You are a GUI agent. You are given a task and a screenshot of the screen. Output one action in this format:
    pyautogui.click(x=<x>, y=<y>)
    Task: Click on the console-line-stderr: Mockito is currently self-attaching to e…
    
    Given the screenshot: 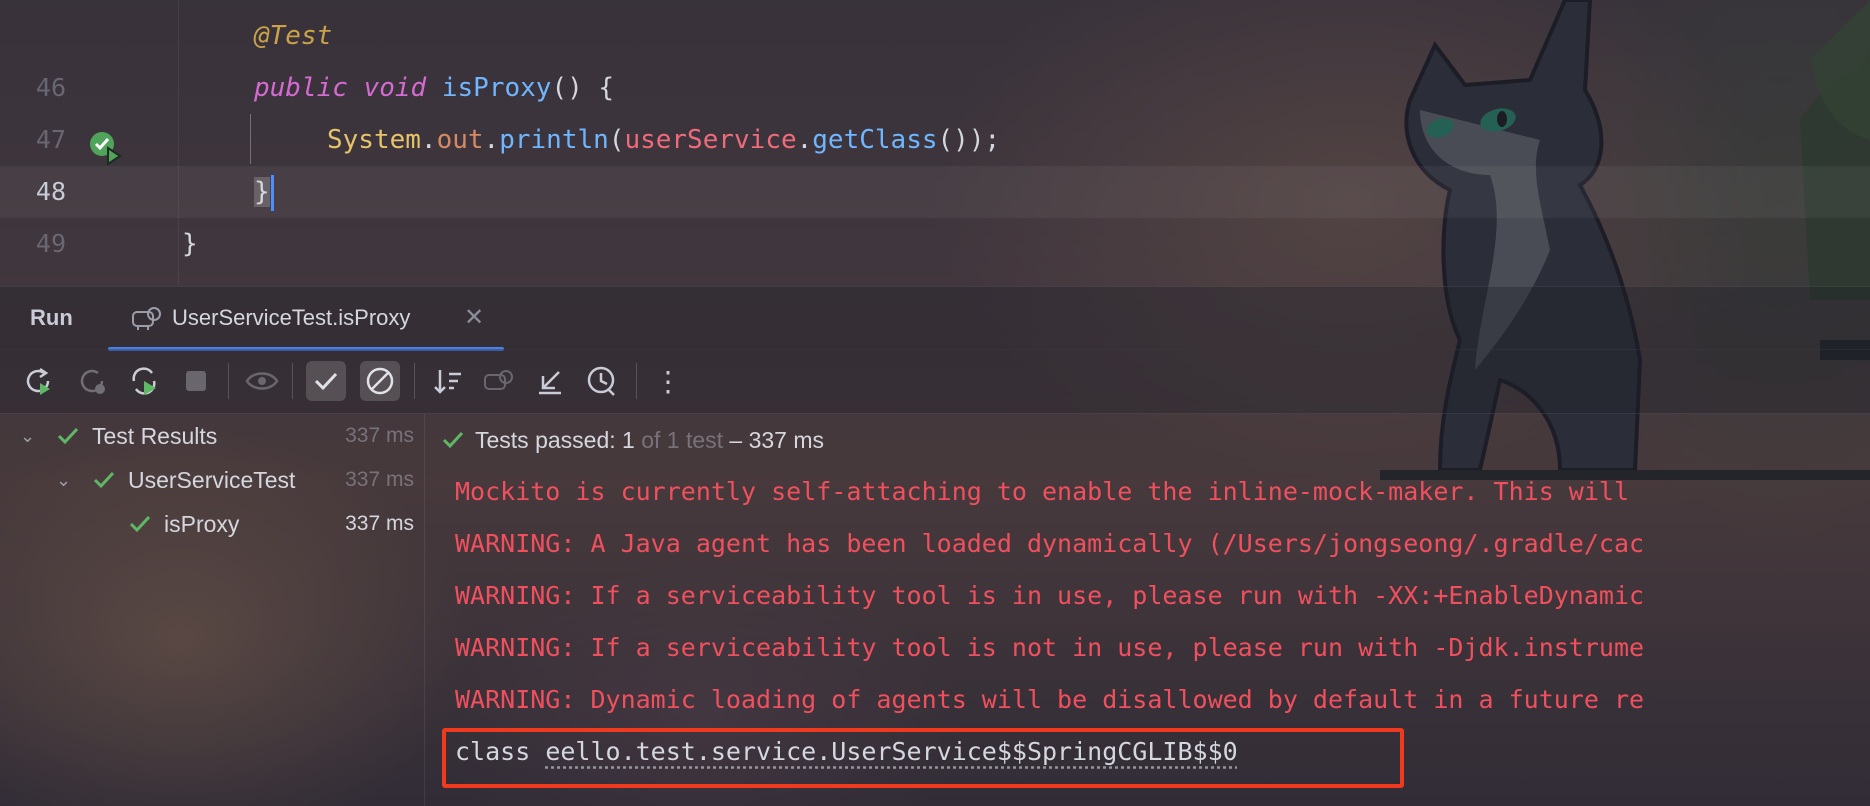 What is the action you would take?
    pyautogui.click(x=1042, y=491)
    